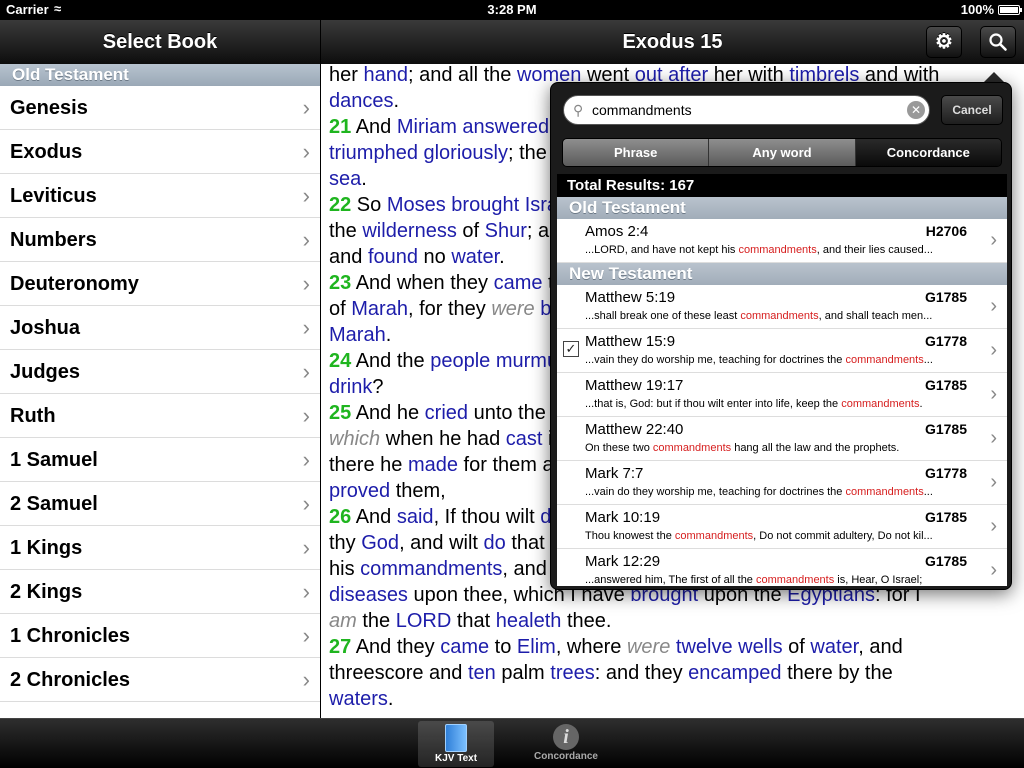 This screenshot has height=768, width=1024. What do you see at coordinates (160, 196) in the screenshot?
I see `book-row: Leviticus ›` at bounding box center [160, 196].